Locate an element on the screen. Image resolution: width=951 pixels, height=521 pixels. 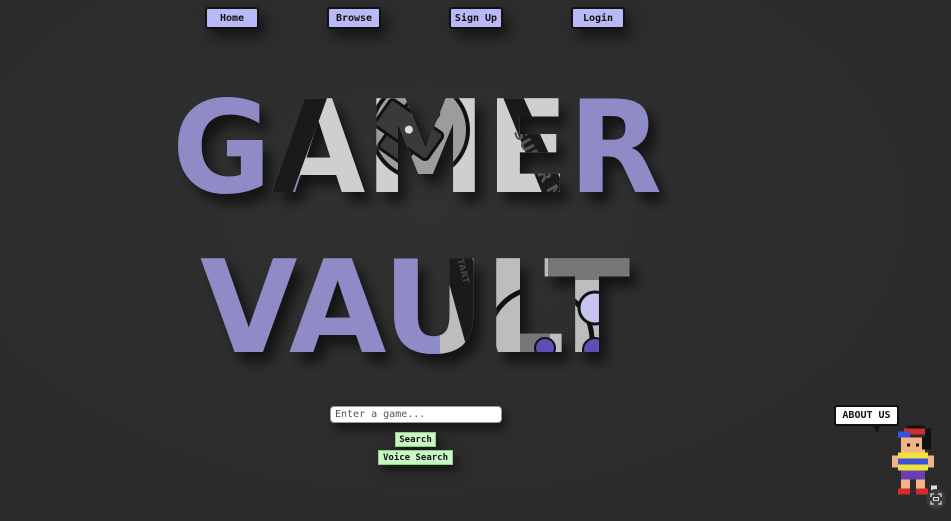
search-input is located at coordinates (416, 414).